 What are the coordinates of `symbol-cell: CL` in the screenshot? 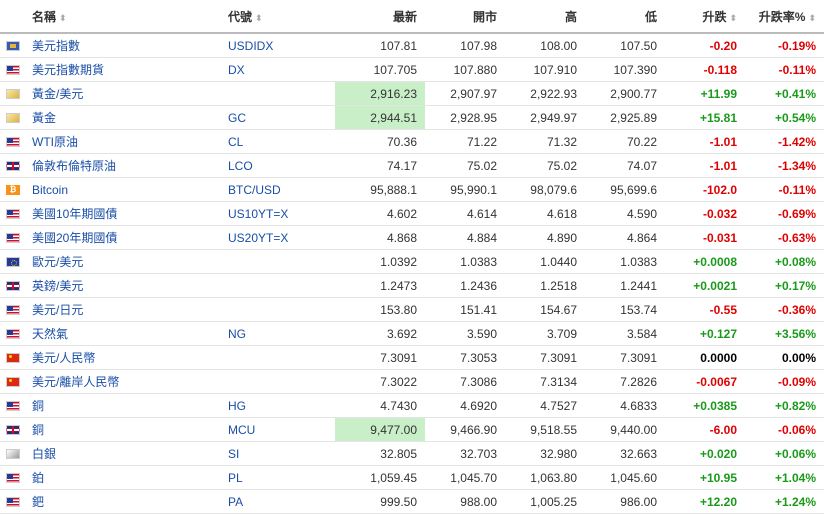 It's located at (277, 141).